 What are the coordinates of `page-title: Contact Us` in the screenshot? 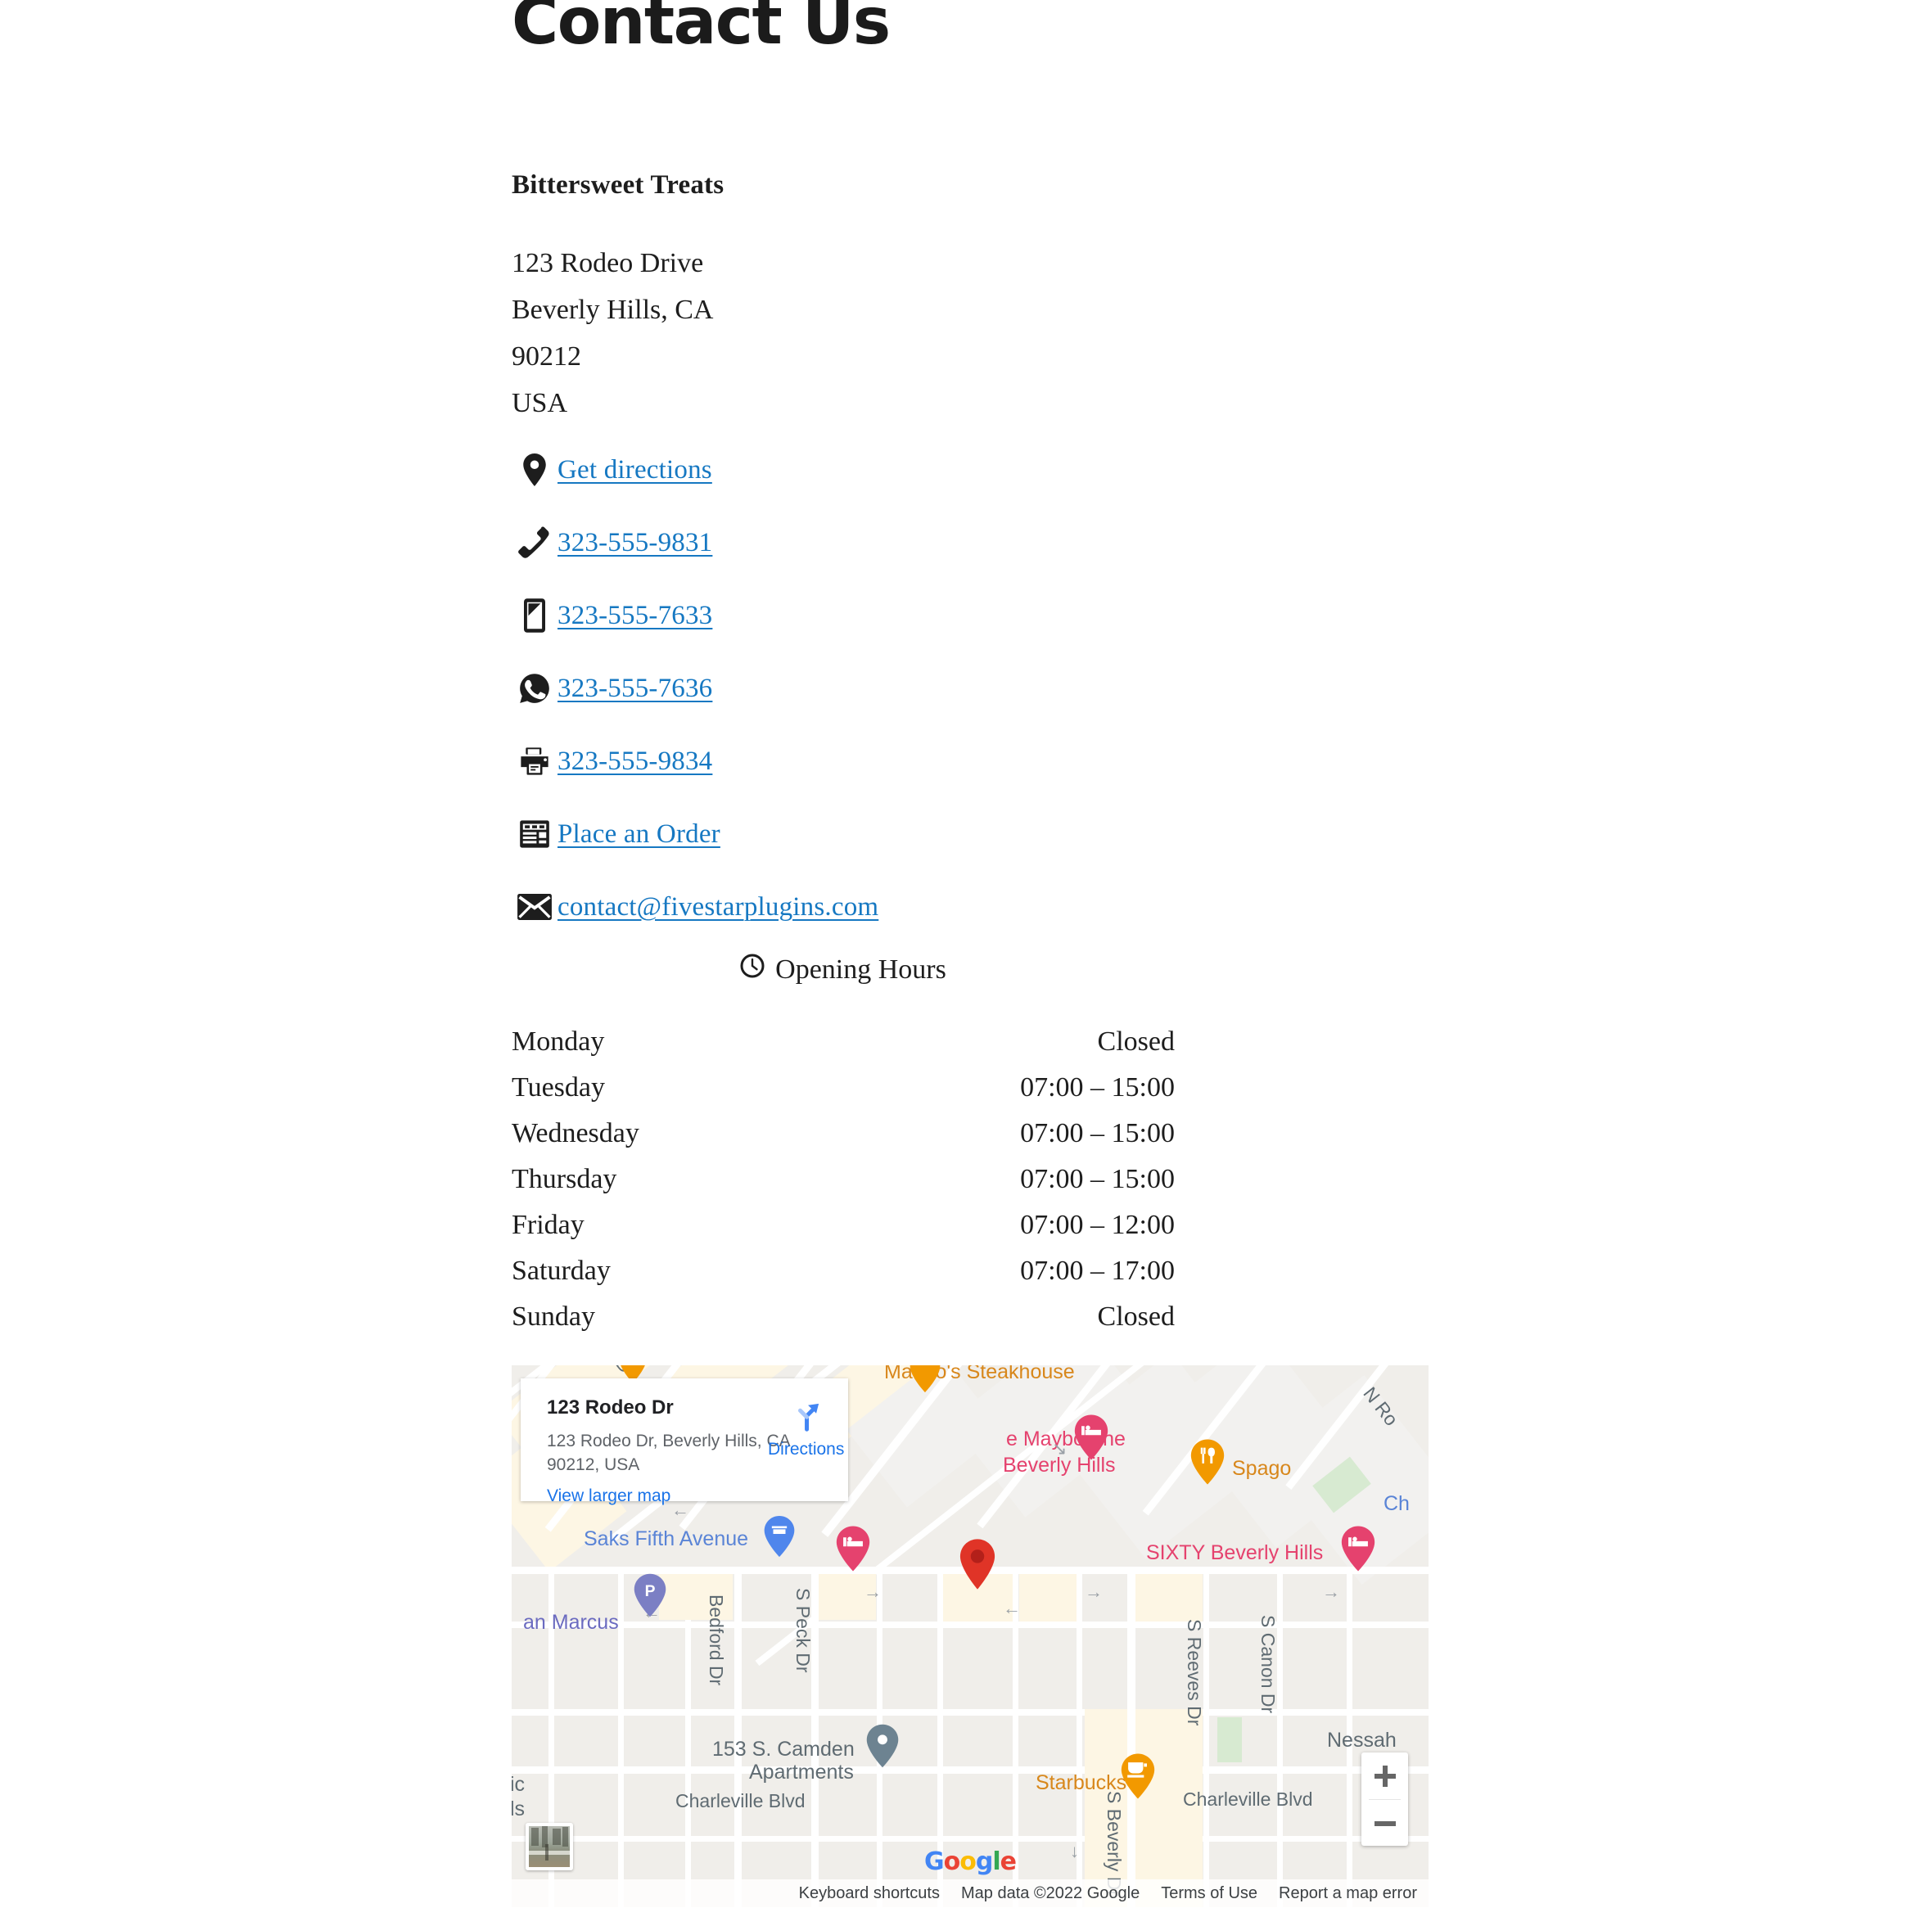 It's located at (701, 29).